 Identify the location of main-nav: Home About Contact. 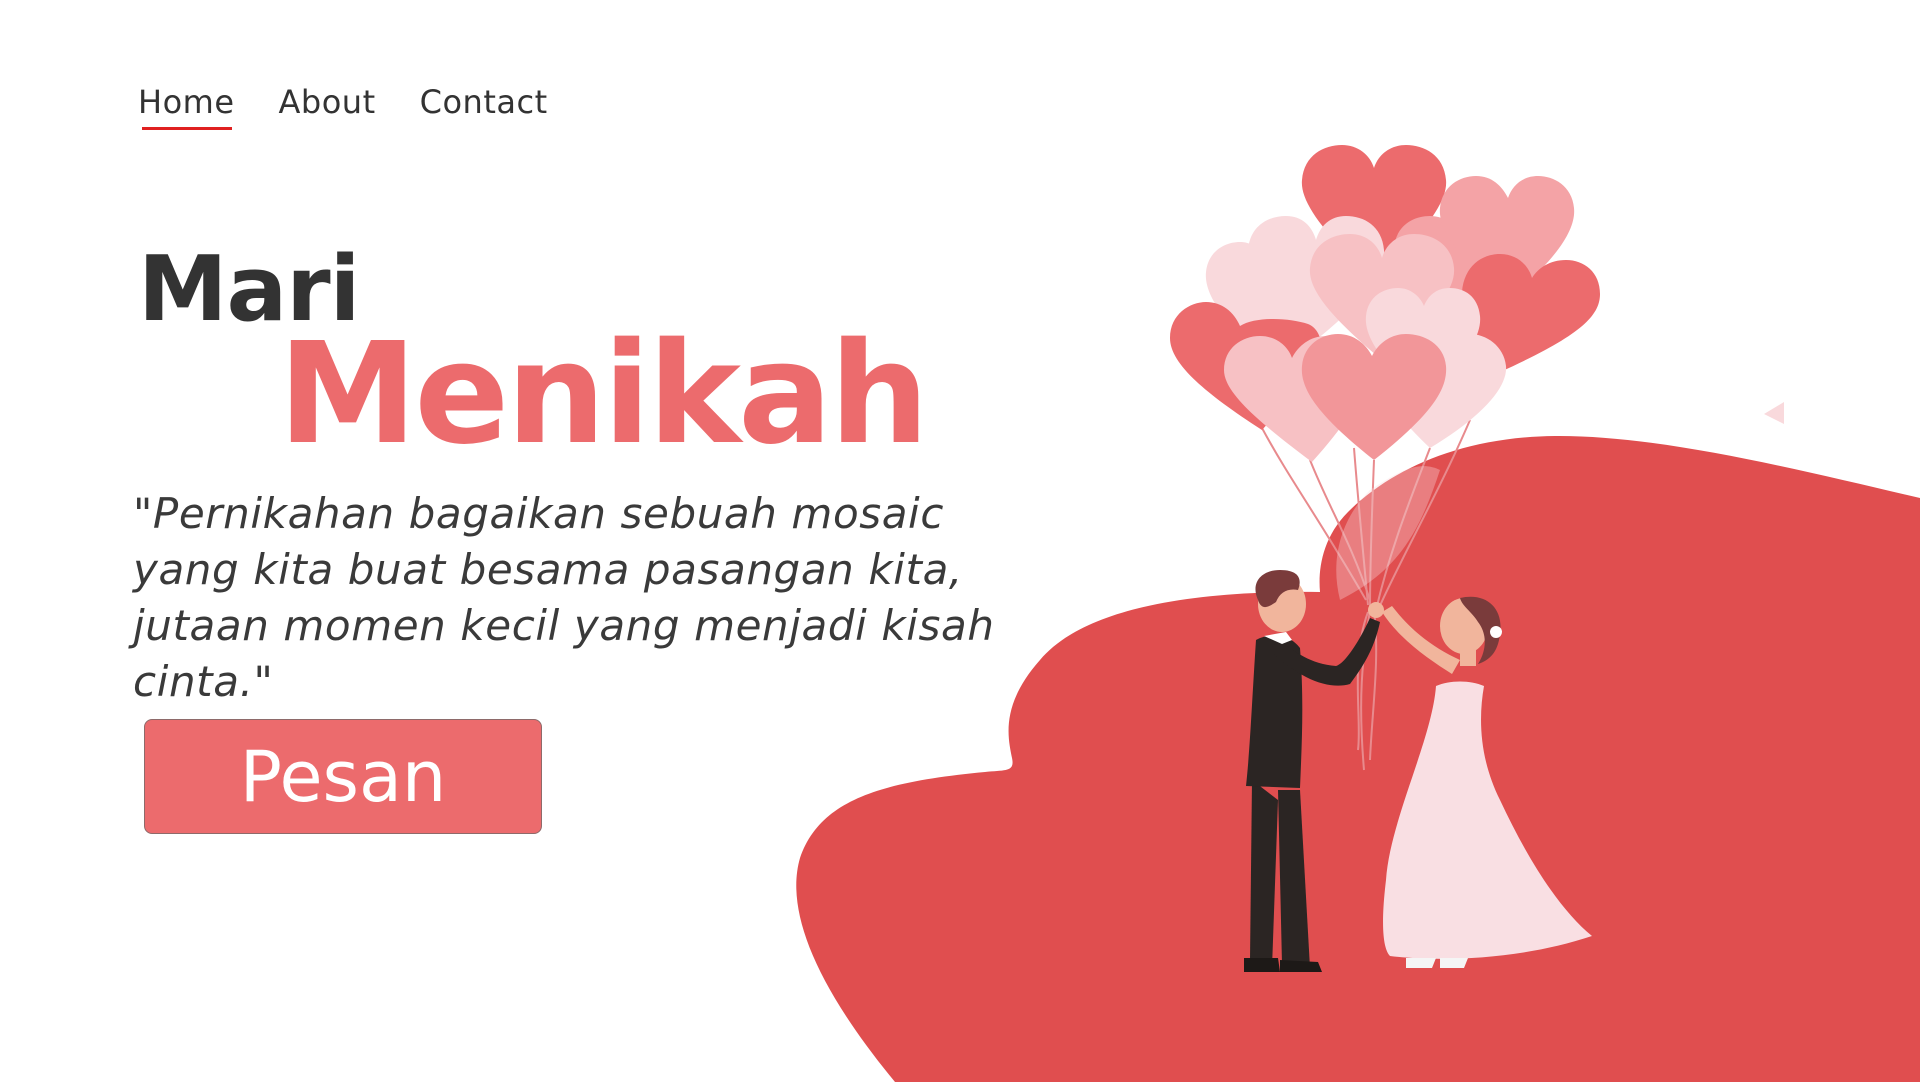
(343, 106).